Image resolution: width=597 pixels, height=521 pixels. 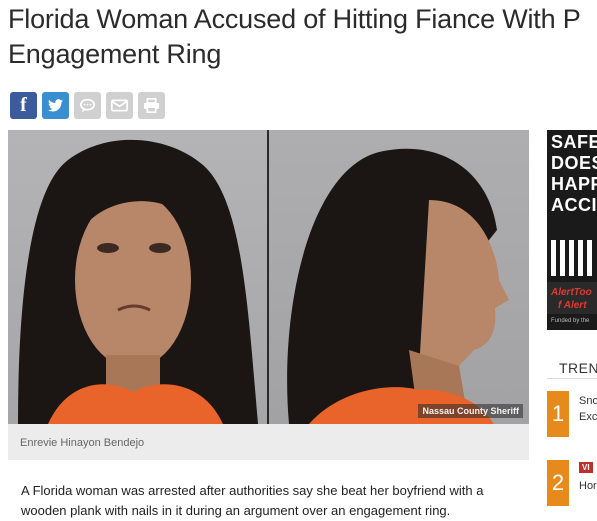 I want to click on trending-header: TREN, so click(x=572, y=368).